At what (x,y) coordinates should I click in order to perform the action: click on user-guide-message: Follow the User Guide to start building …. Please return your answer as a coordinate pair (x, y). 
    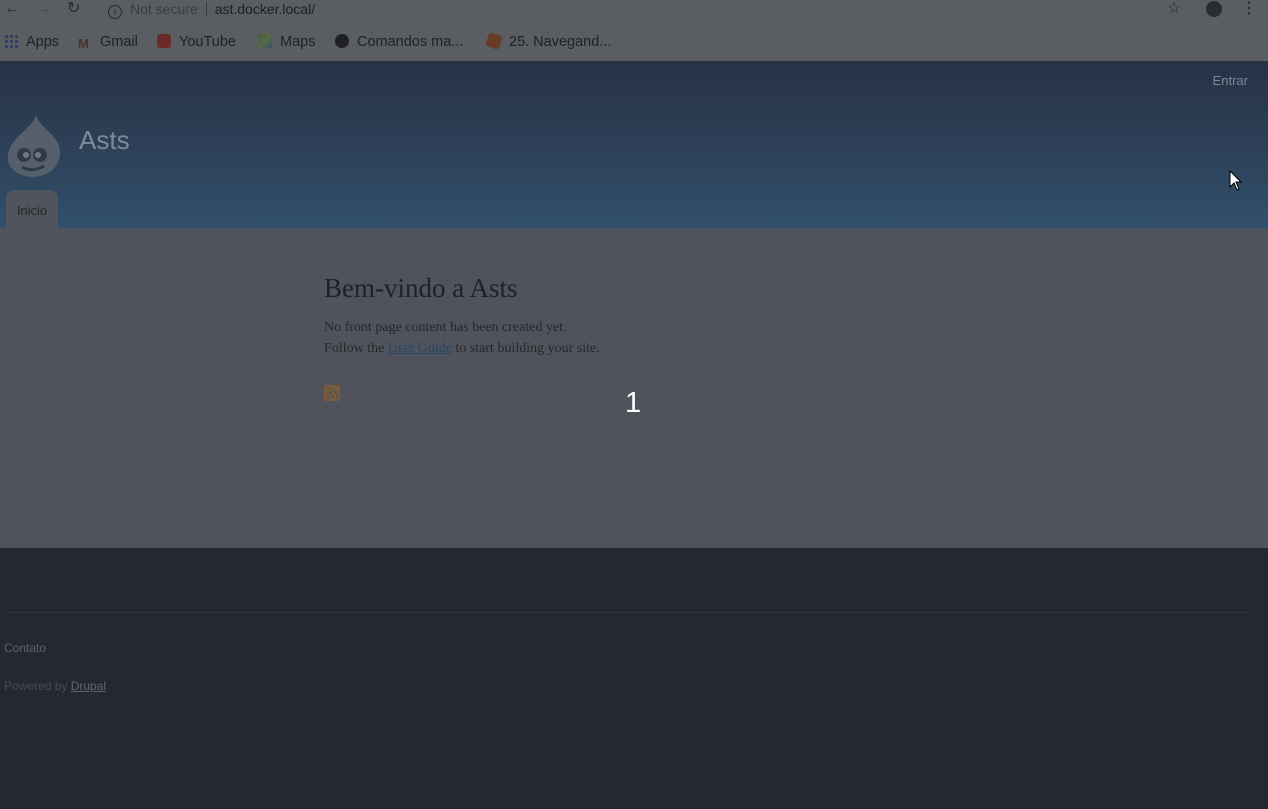
    Looking at the image, I should click on (462, 349).